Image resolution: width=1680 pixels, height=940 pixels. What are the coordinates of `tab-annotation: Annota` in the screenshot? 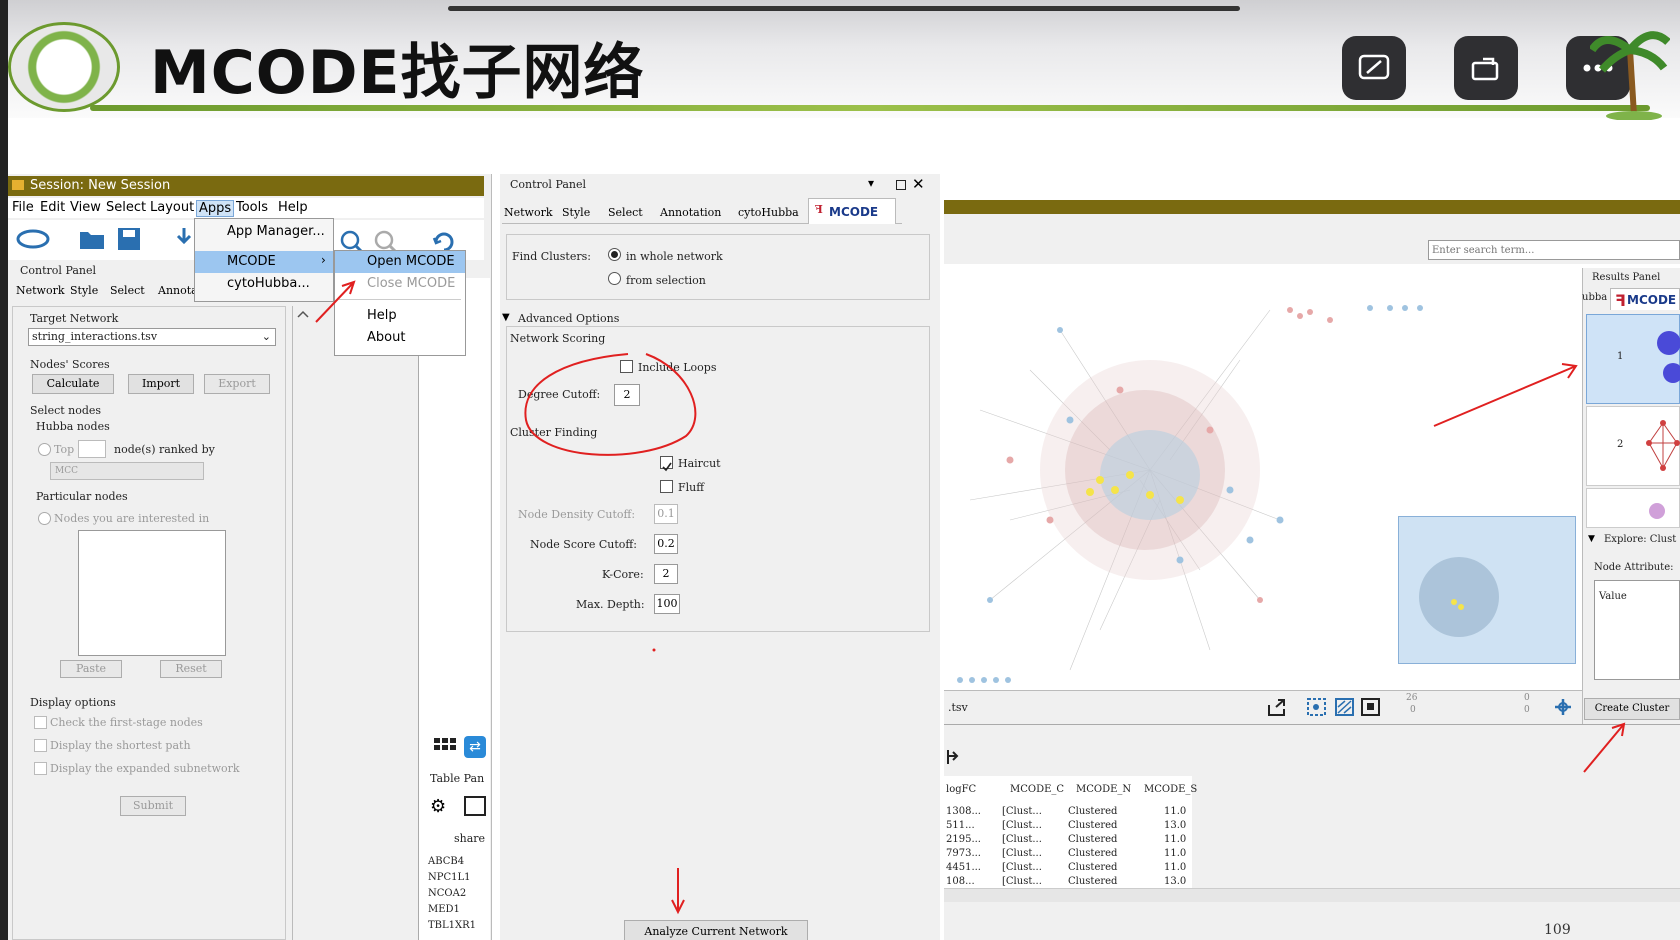 It's located at (178, 290).